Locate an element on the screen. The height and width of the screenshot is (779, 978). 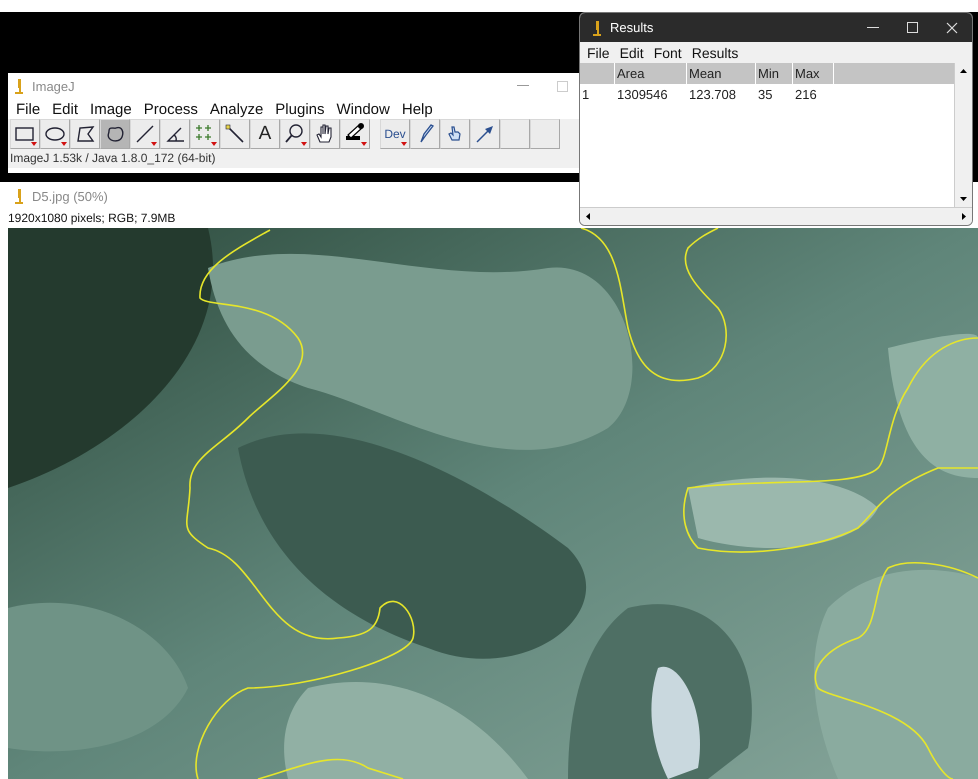
wand-tool is located at coordinates (235, 134).